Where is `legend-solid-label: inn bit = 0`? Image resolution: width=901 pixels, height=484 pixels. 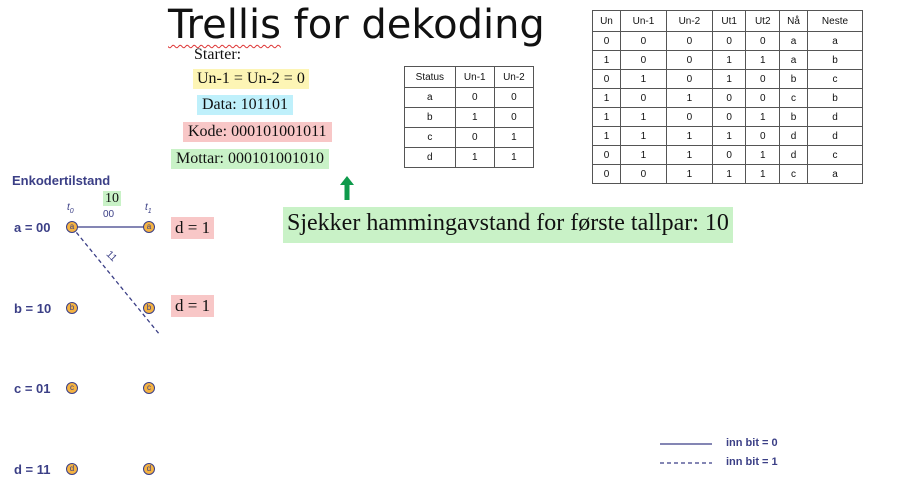 legend-solid-label: inn bit = 0 is located at coordinates (752, 443).